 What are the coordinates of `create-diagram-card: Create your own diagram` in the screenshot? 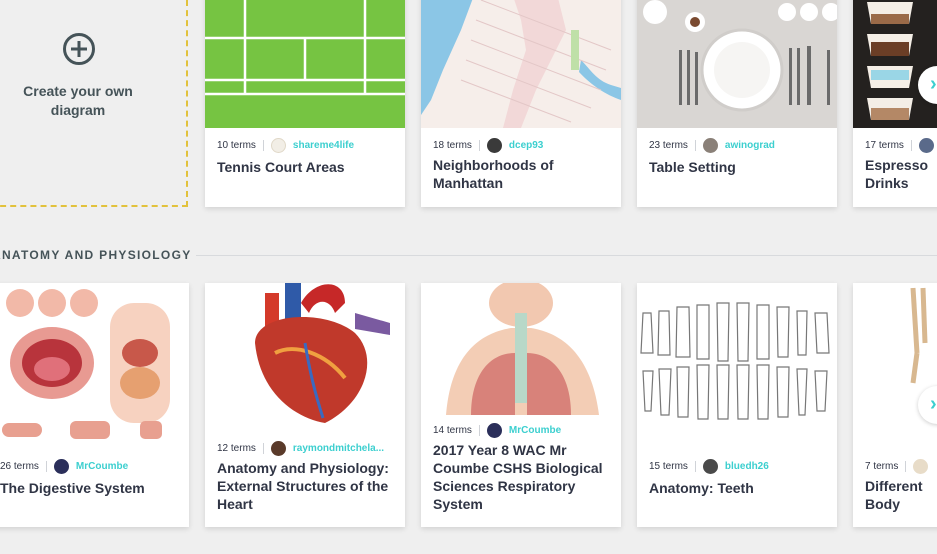 It's located at (94, 103).